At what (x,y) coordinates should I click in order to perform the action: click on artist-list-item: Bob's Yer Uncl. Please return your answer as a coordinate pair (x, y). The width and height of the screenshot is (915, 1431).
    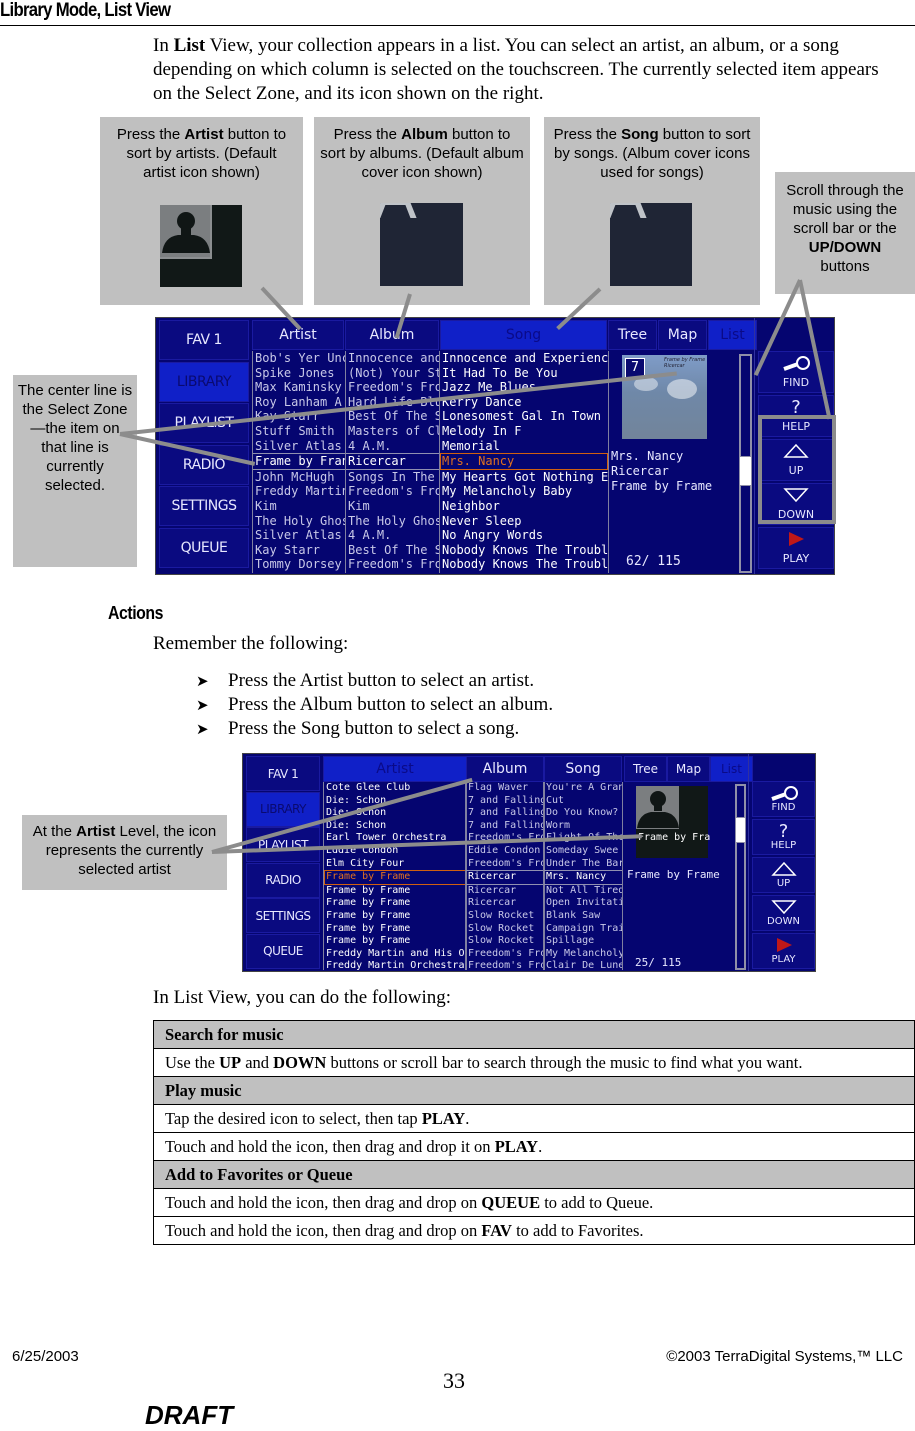
    Looking at the image, I should click on (299, 358).